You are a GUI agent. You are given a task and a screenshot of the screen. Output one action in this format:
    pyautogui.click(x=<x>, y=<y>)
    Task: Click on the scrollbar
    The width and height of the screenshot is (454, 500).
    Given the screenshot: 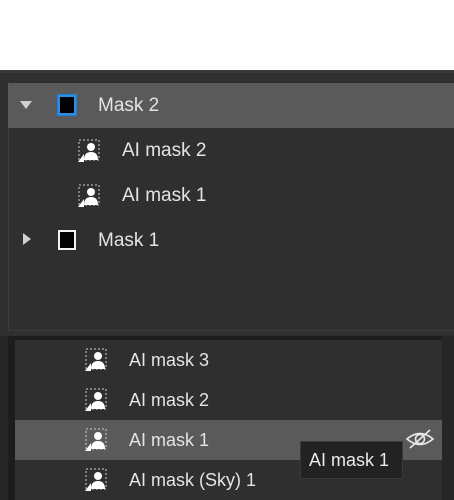 What is the action you would take?
    pyautogui.click(x=448, y=418)
    